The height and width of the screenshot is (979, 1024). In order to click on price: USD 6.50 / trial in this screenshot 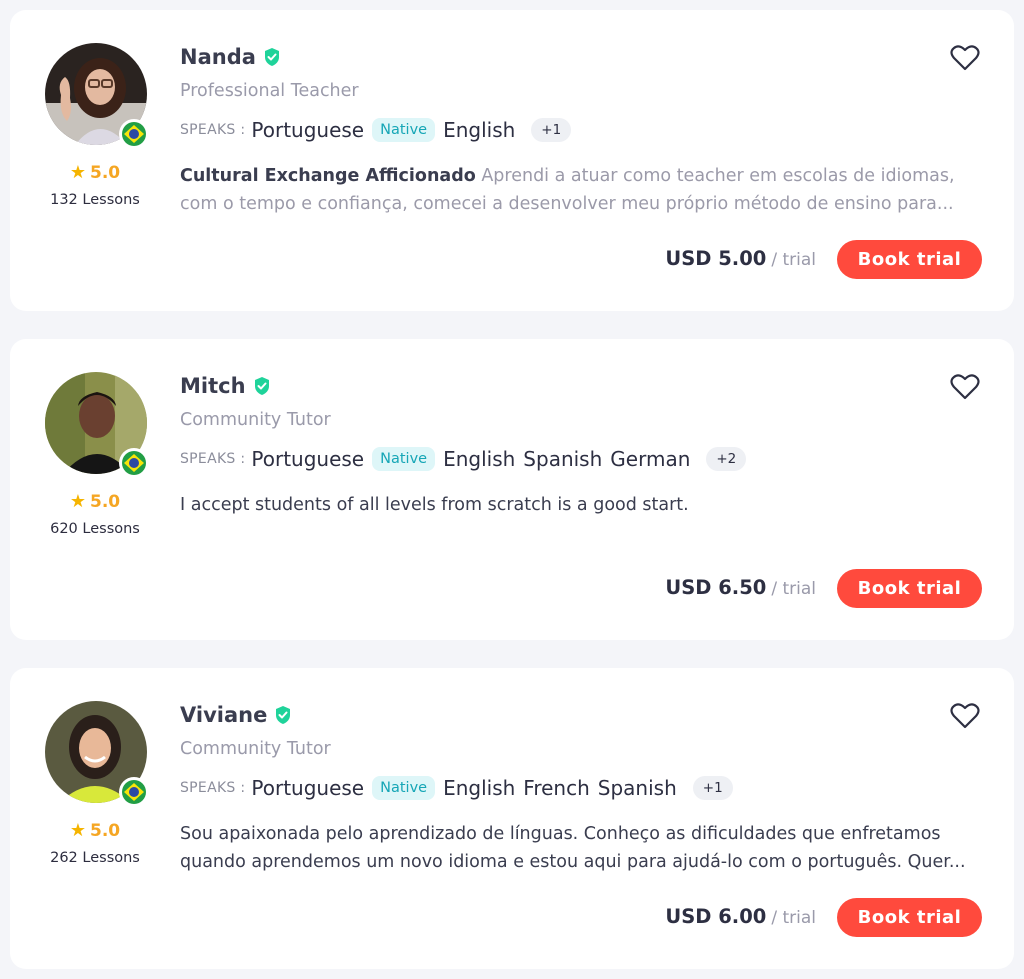, I will do `click(740, 587)`.